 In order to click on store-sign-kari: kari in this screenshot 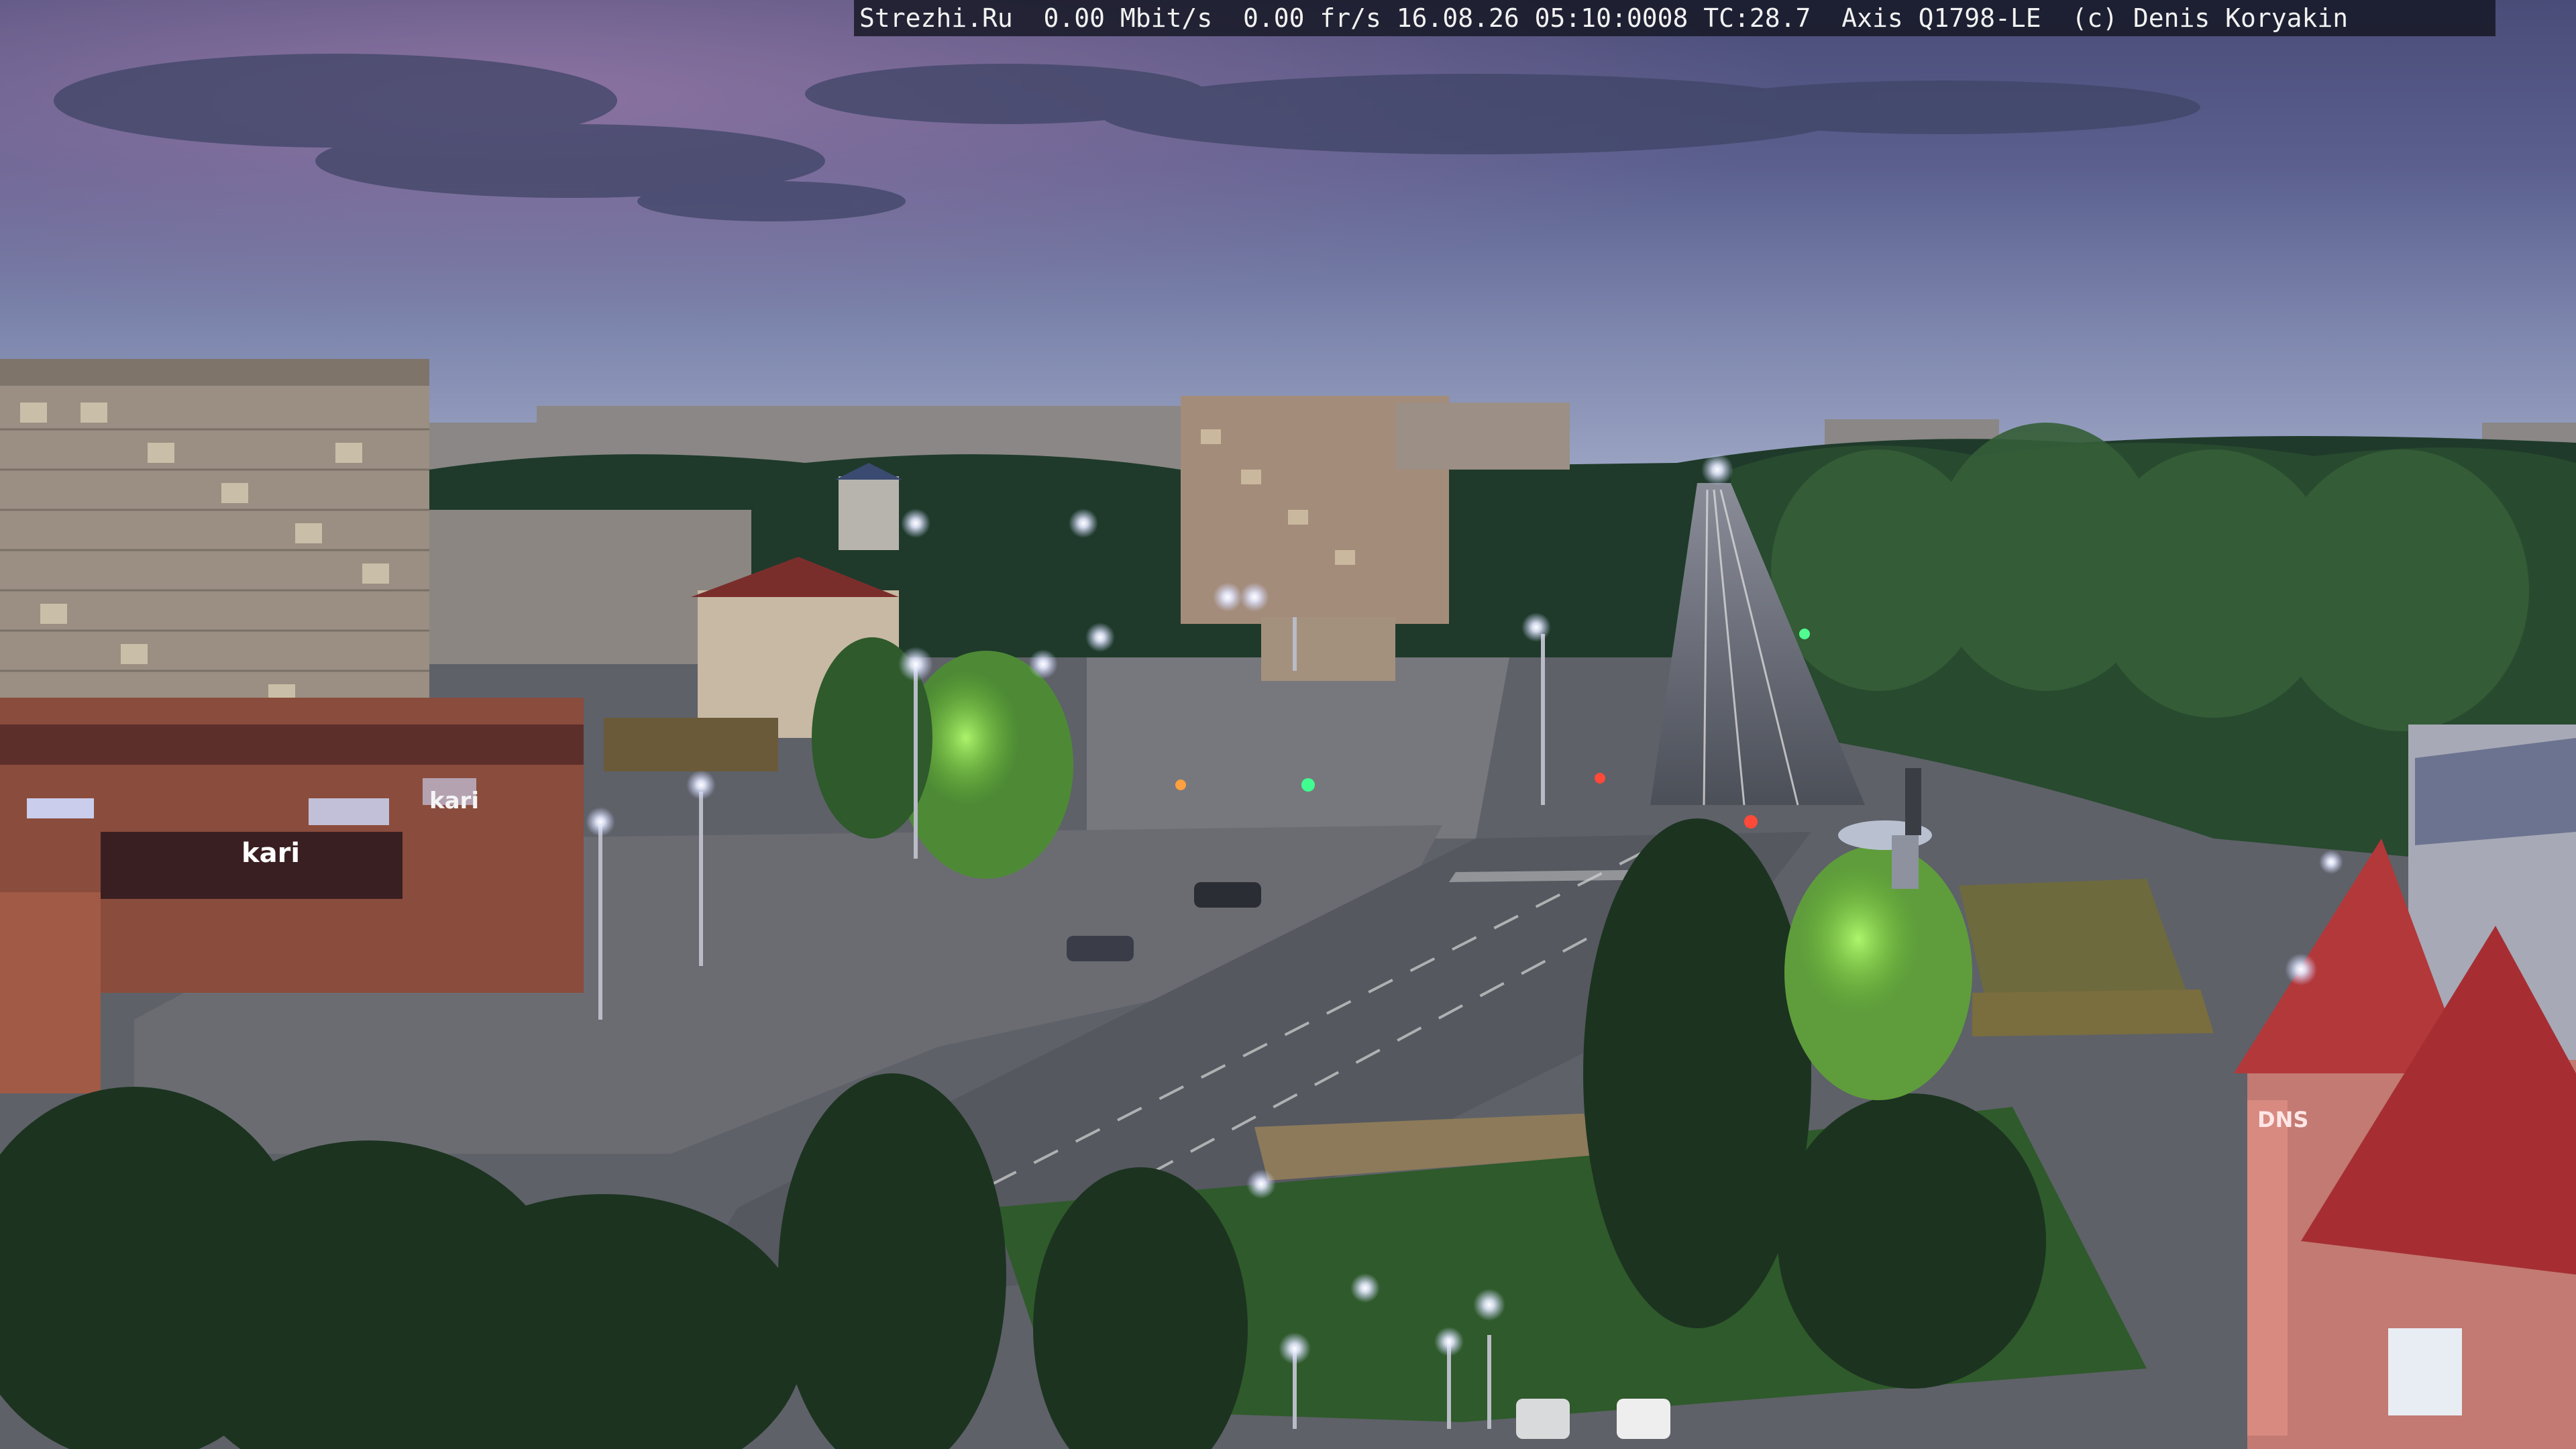, I will do `click(270, 853)`.